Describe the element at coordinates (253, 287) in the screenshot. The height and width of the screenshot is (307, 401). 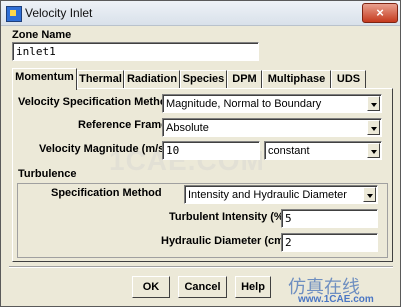
I see `help-button: Help` at that location.